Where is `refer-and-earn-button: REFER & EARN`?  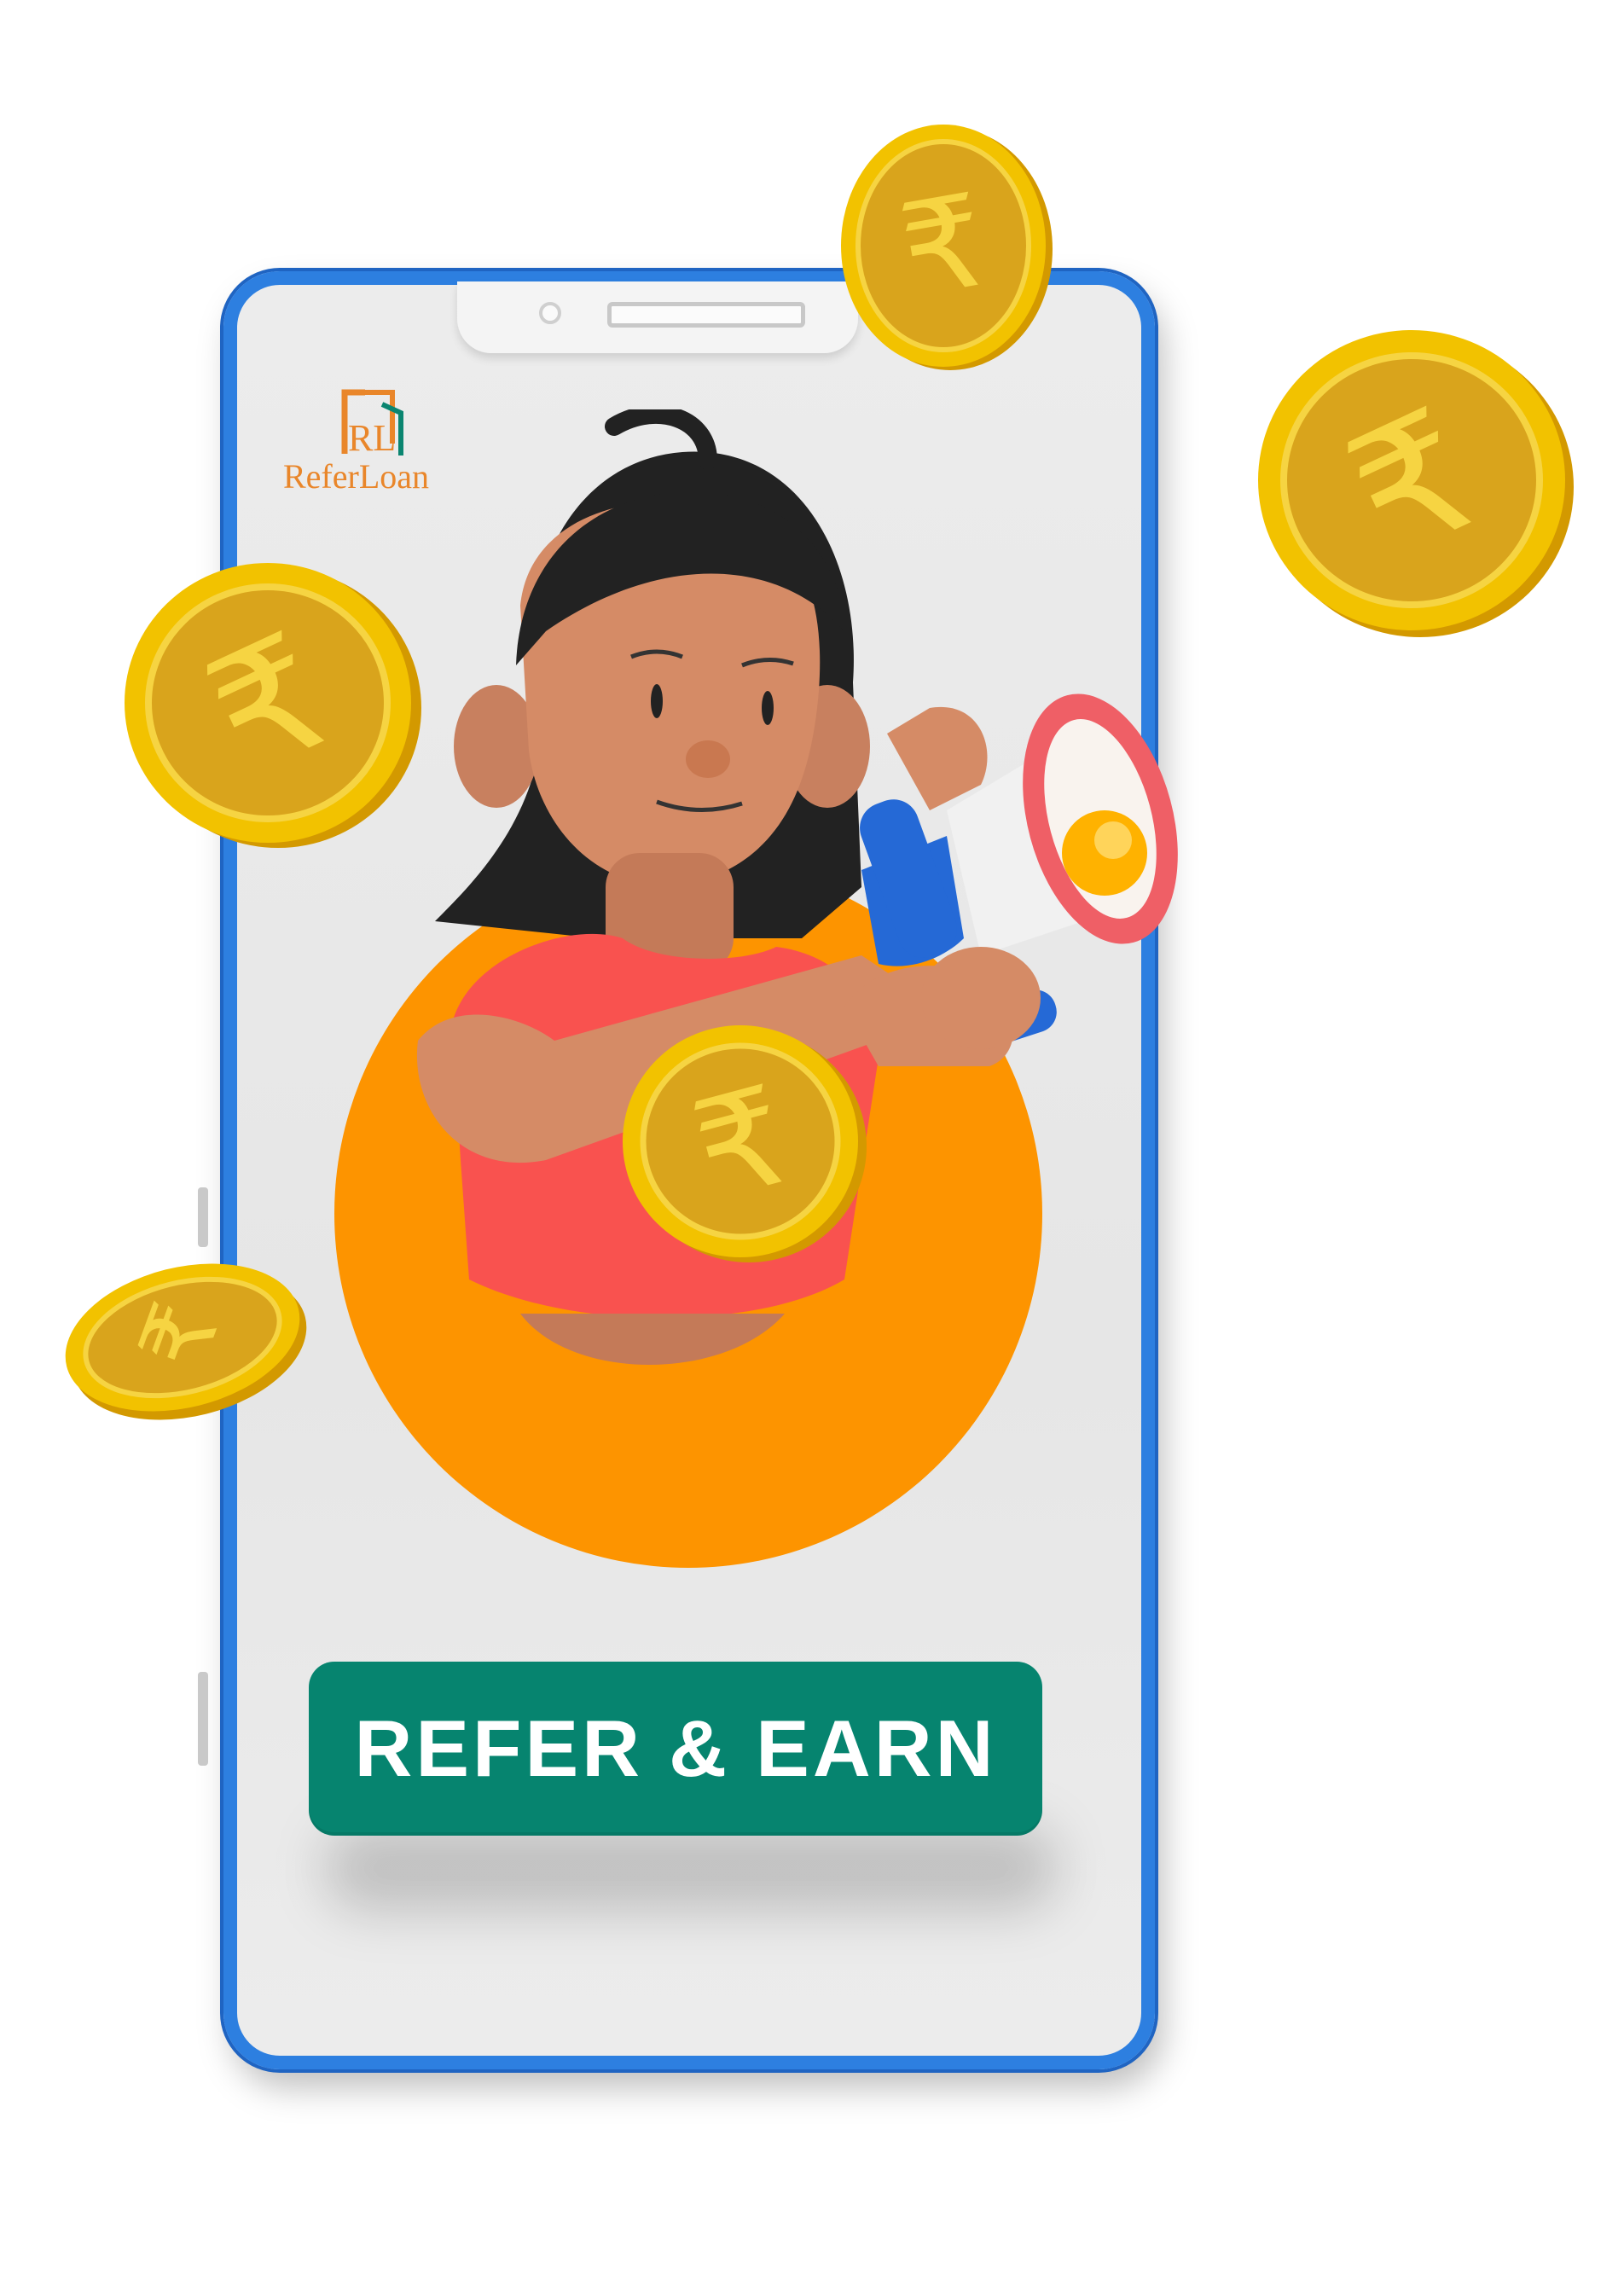 refer-and-earn-button: REFER & EARN is located at coordinates (675, 1749).